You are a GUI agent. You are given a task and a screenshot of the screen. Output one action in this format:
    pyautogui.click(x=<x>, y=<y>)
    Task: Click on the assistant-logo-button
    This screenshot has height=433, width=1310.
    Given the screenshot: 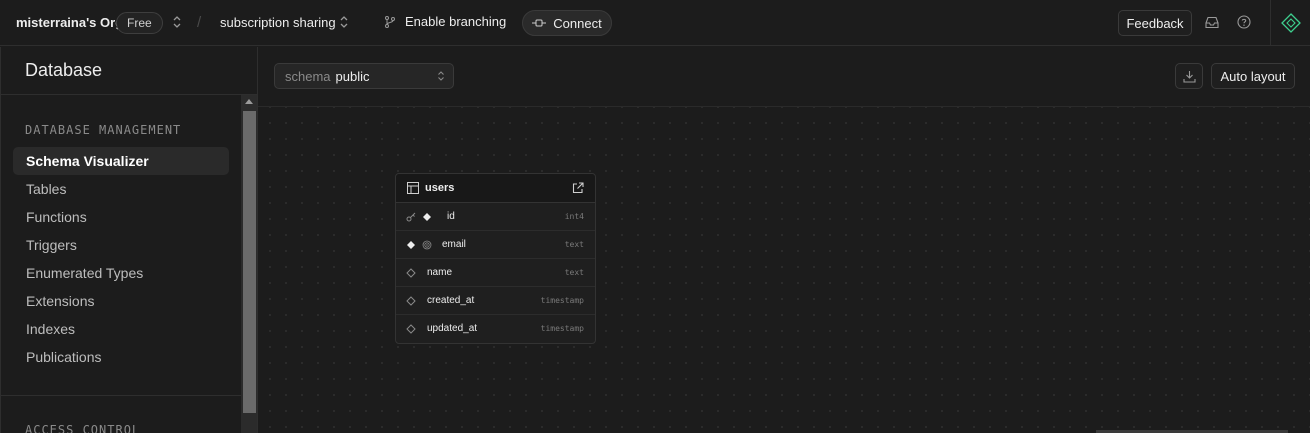 What is the action you would take?
    pyautogui.click(x=1290, y=23)
    